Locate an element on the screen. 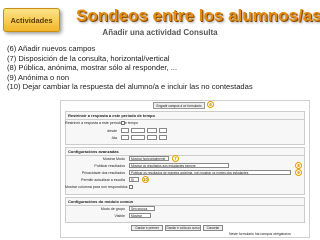 The width and height of the screenshot is (320, 240). cancel-button: Cancelar is located at coordinates (213, 228).